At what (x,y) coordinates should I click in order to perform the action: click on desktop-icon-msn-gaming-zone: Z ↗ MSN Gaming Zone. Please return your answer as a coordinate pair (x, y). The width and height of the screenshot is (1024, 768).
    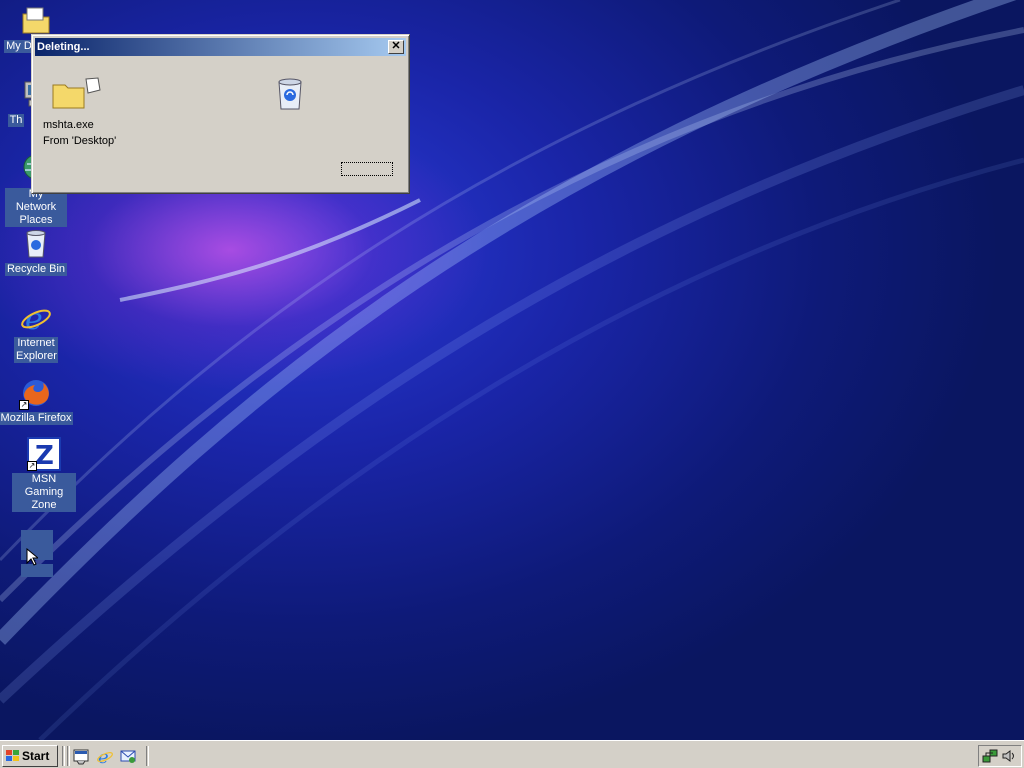
    Looking at the image, I should click on (44, 474).